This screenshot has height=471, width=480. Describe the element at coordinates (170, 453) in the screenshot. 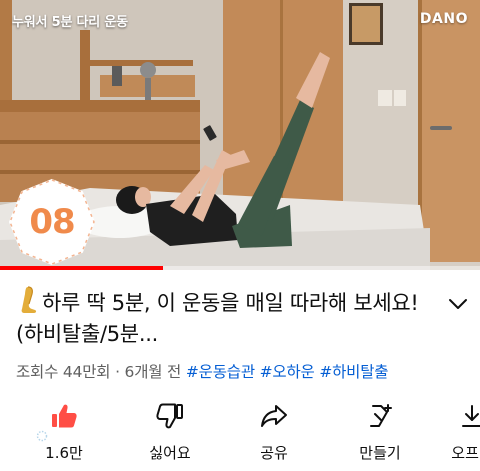

I see `dislike-label: 싫어요` at that location.